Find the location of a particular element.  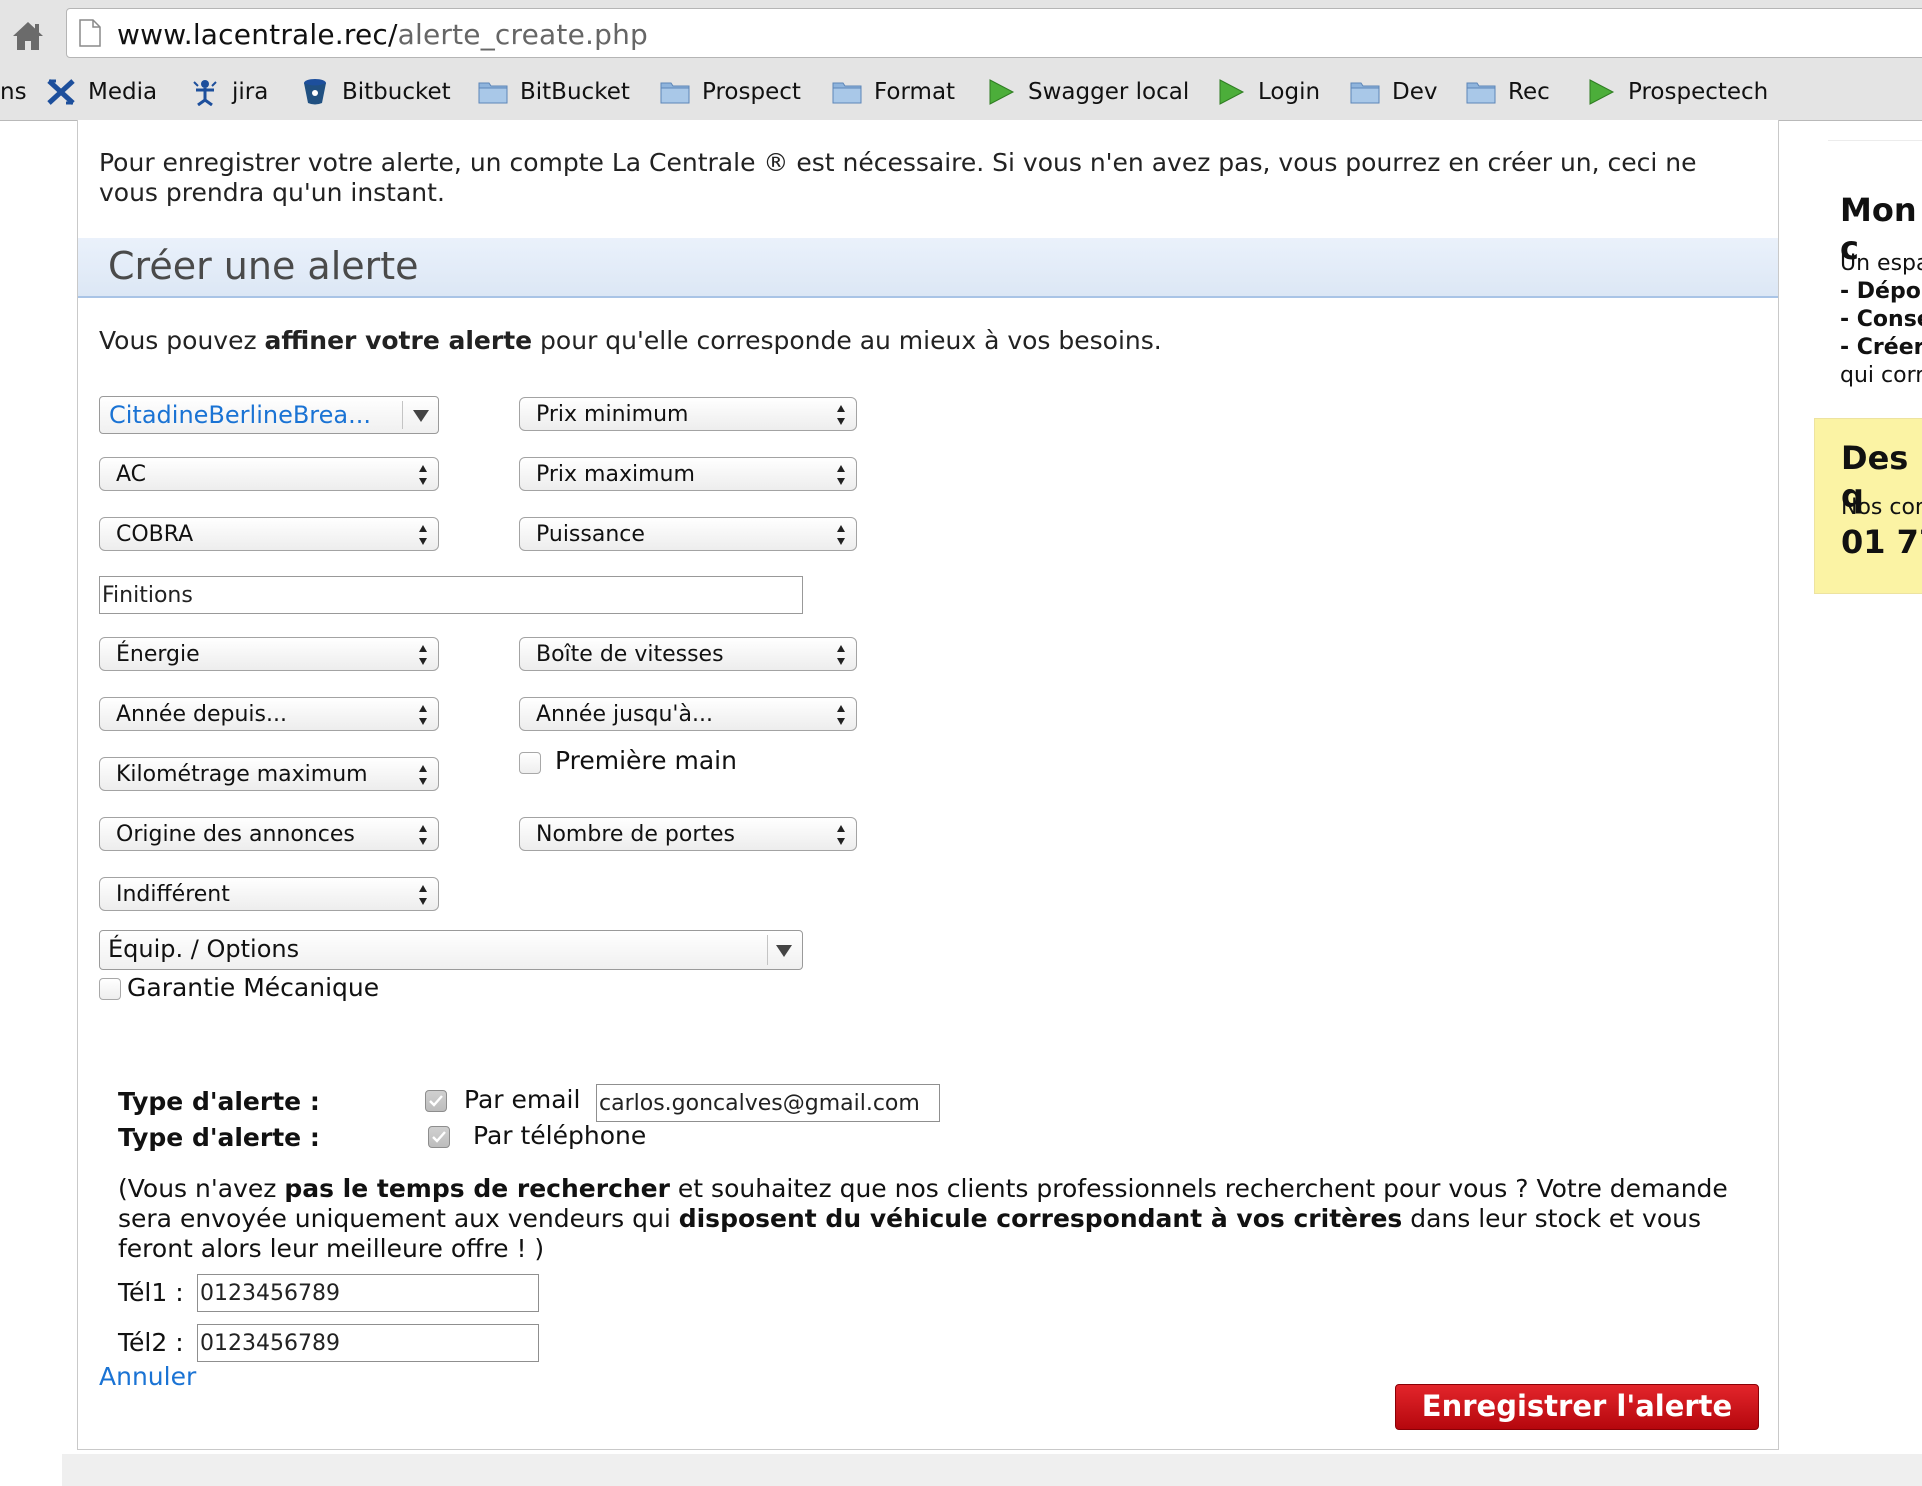

refine-bold: affiner votre alerte is located at coordinates (398, 340).